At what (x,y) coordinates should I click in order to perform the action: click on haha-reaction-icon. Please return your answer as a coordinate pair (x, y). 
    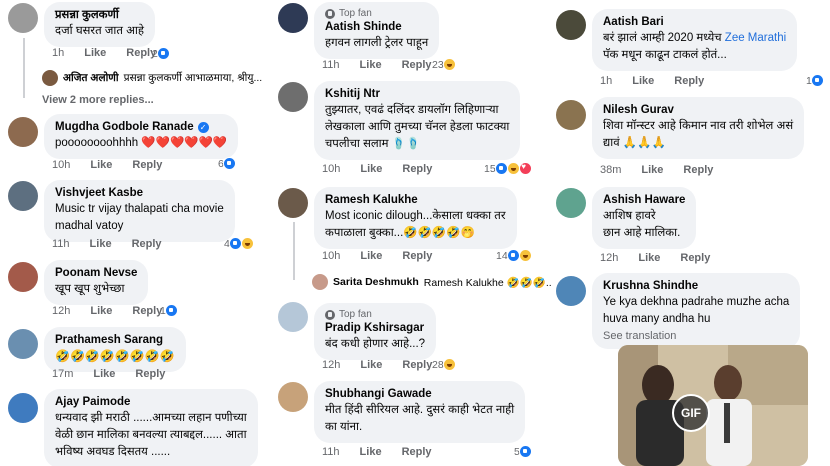
    Looking at the image, I should click on (513, 168).